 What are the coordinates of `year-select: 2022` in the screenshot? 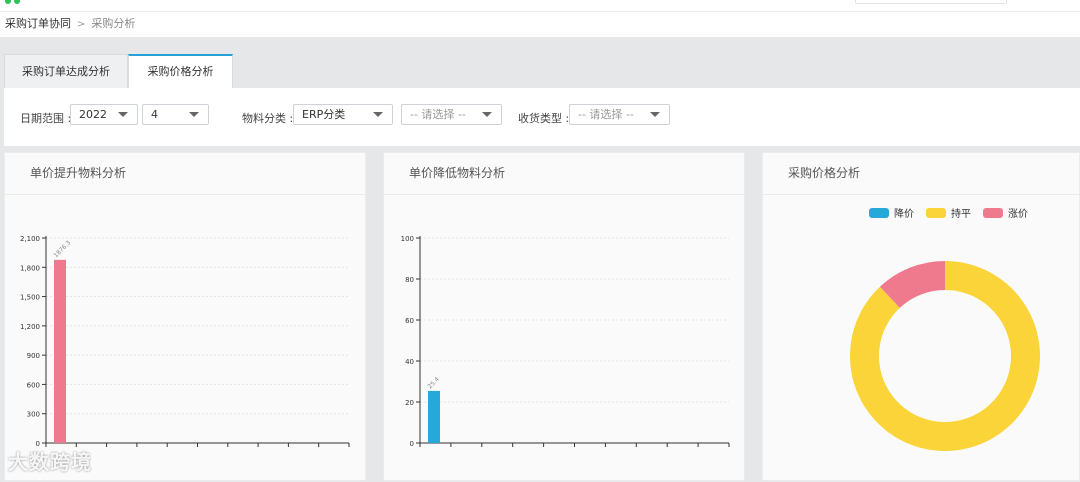 It's located at (104, 114).